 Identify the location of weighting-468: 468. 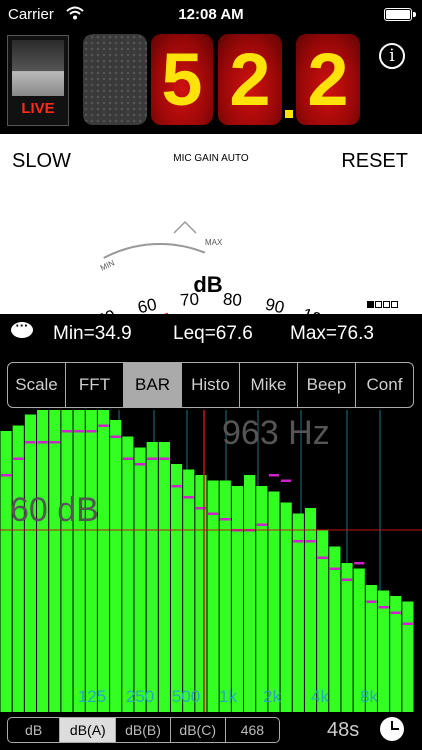
(252, 730).